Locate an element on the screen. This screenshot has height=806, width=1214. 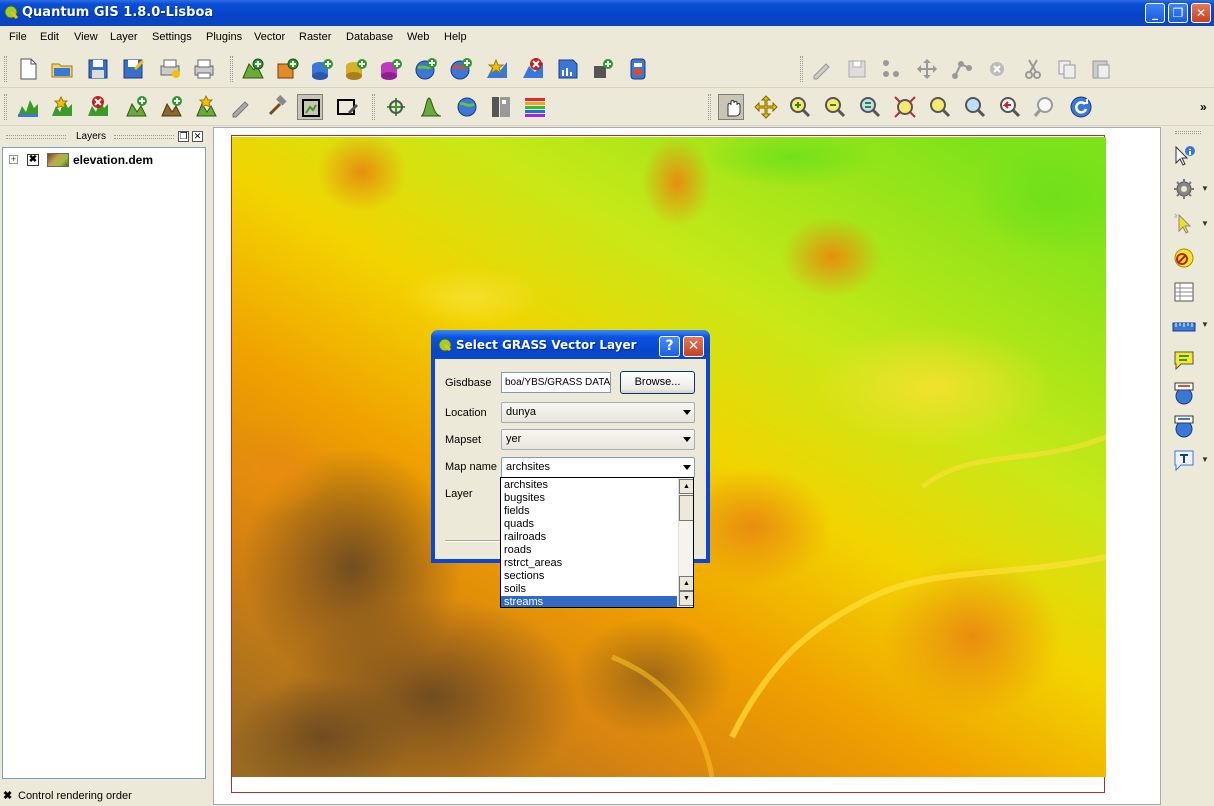
color-ramp-icon is located at coordinates (535, 107).